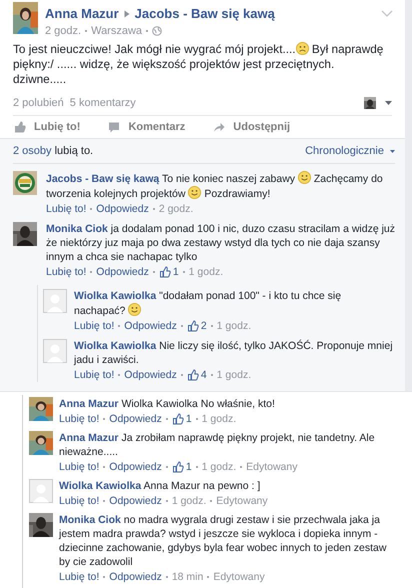 The image size is (412, 588). Describe the element at coordinates (167, 404) in the screenshot. I see `comment-text: Anna Mazur Wiolka Kawiolka No właśnie, kto!` at that location.